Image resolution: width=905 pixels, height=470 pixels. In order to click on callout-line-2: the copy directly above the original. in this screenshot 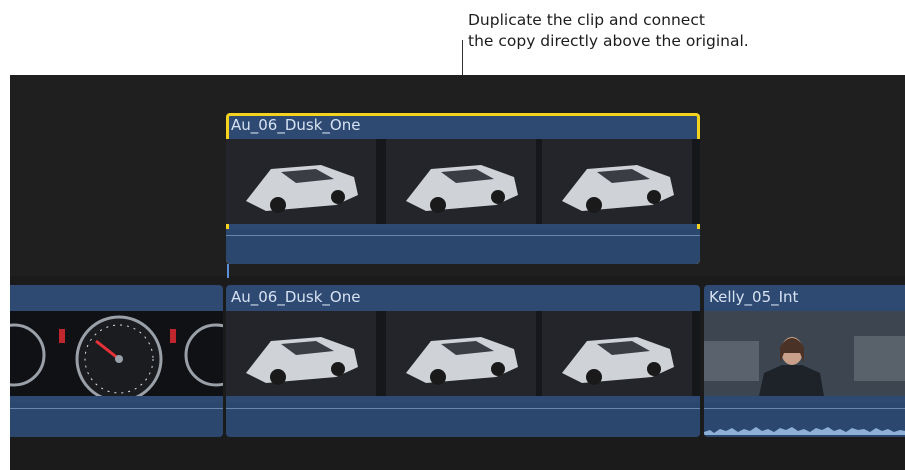, I will do `click(608, 41)`.